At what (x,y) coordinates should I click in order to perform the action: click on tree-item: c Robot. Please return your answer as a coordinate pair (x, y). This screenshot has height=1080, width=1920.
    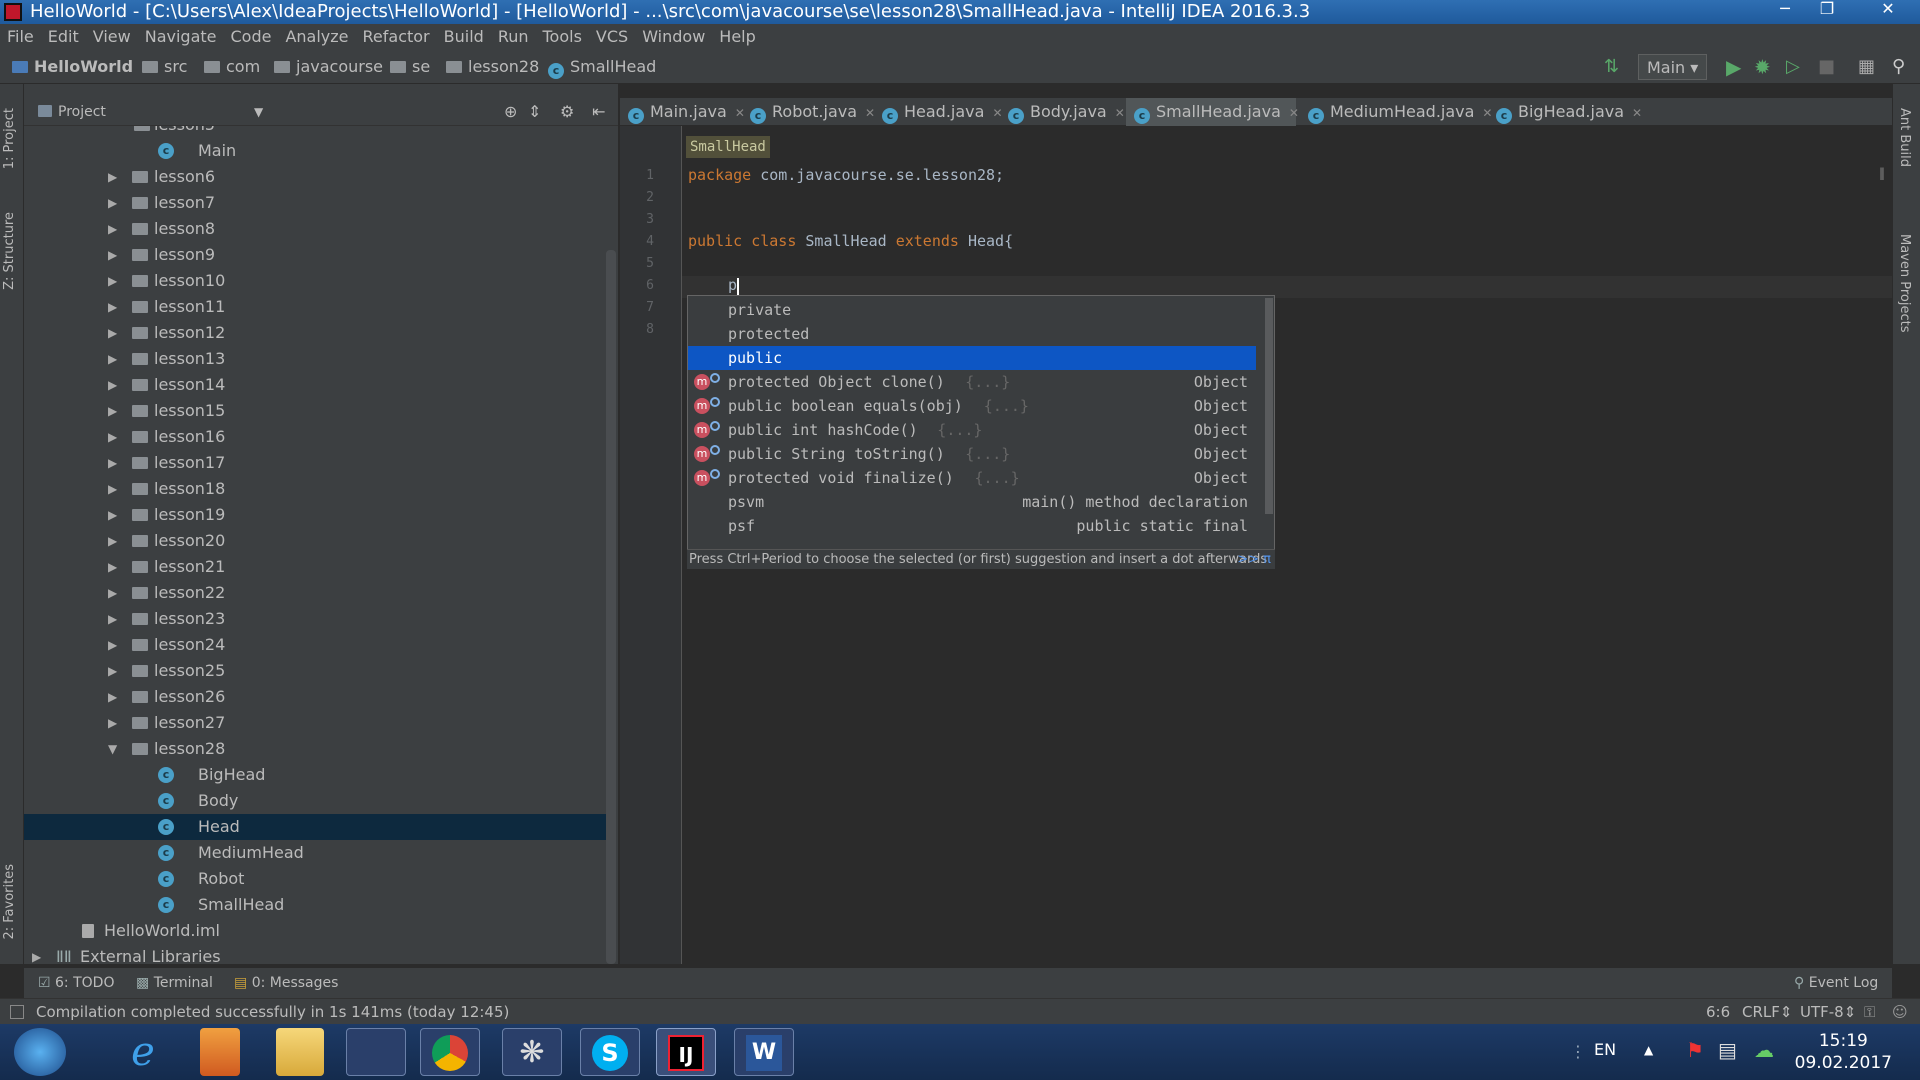
    Looking at the image, I should click on (315, 879).